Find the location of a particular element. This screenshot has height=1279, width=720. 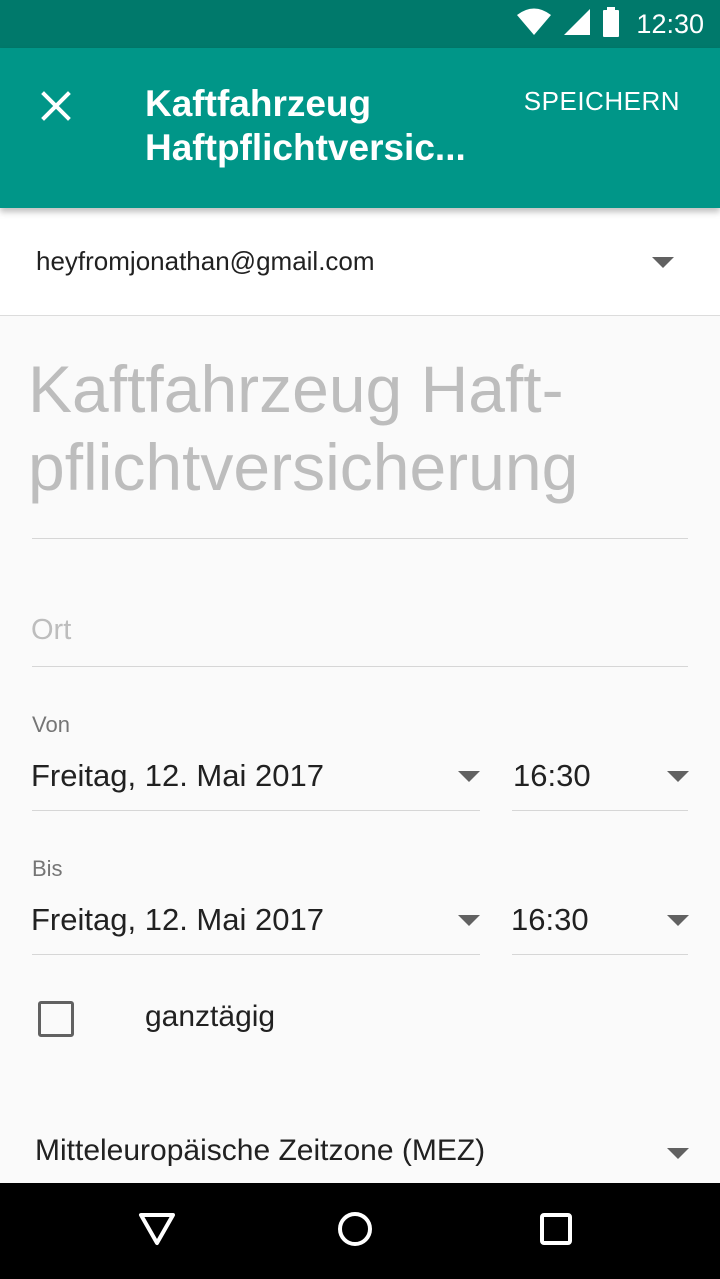

back-icon is located at coordinates (157, 1231).